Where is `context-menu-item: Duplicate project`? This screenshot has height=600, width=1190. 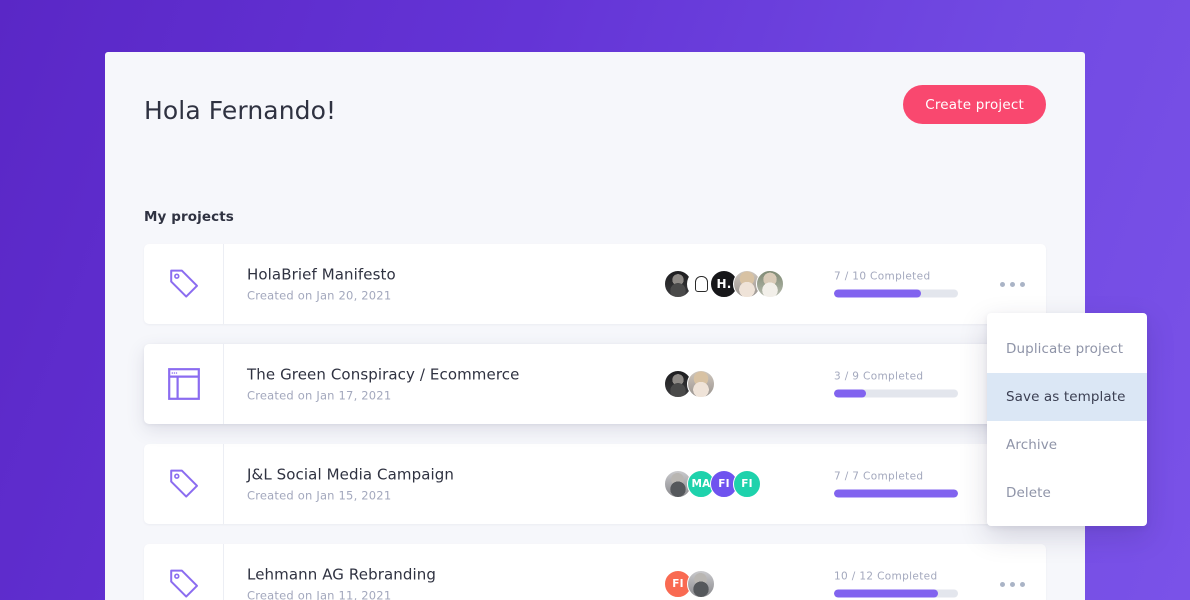
context-menu-item: Duplicate project is located at coordinates (1067, 349).